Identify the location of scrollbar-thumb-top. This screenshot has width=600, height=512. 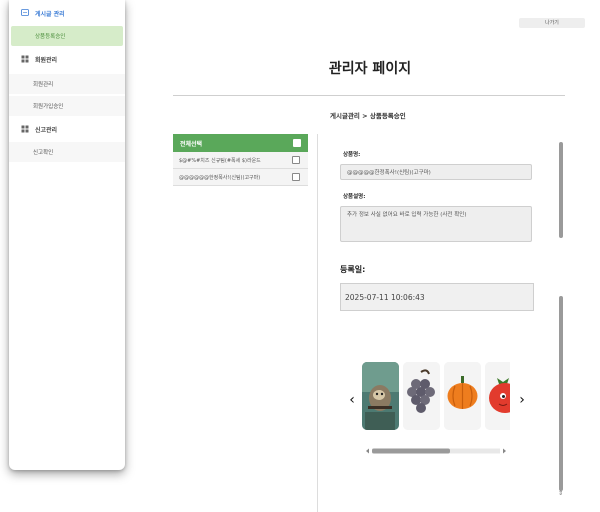
(561, 190).